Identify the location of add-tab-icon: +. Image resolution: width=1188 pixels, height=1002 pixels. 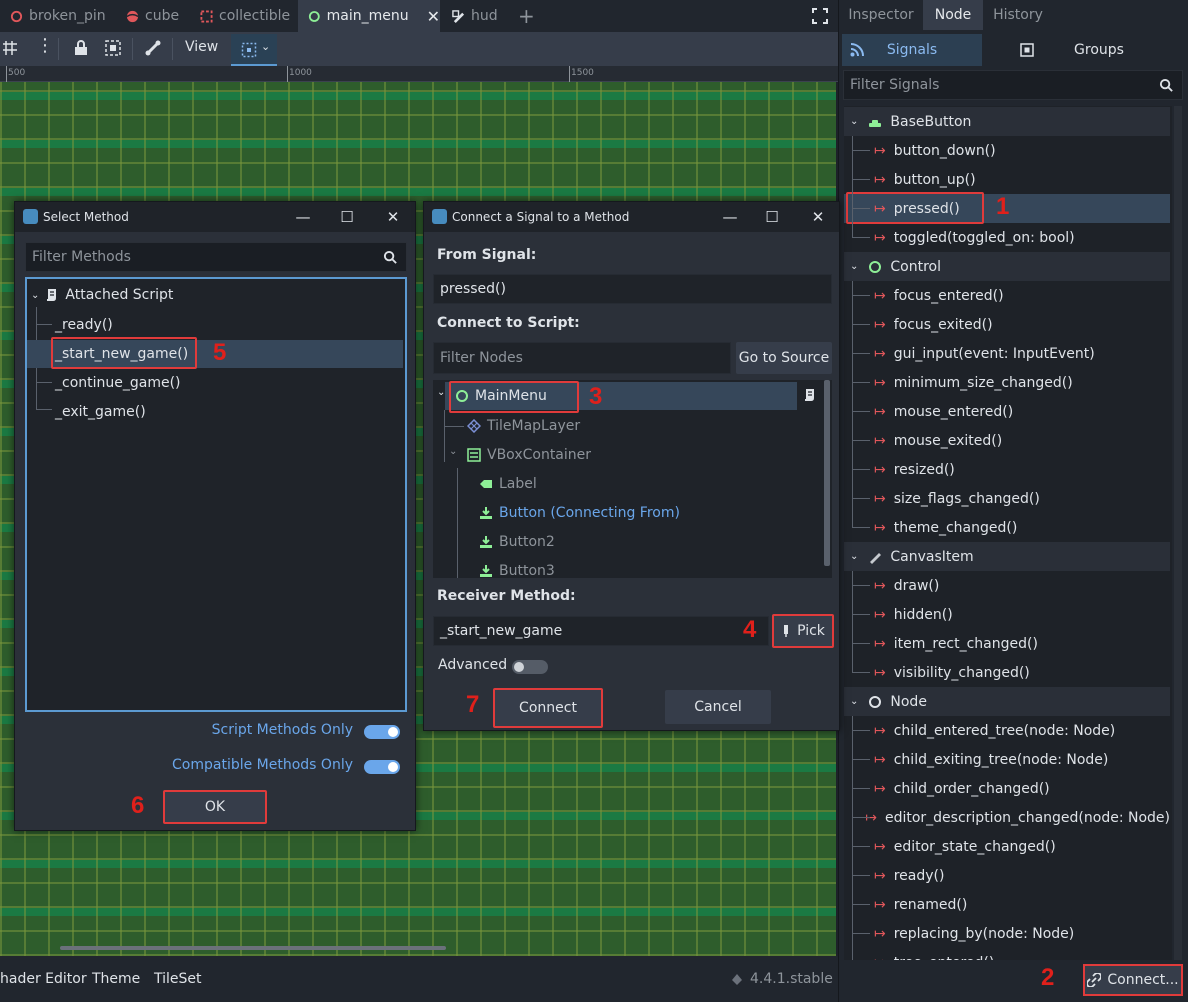
(526, 16).